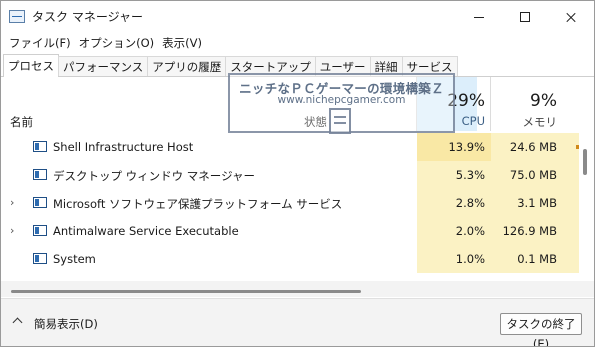 This screenshot has height=347, width=595. What do you see at coordinates (198, 204) in the screenshot?
I see `process-name: Microsoft ソフトウェア保護プラットフォーム サービス` at bounding box center [198, 204].